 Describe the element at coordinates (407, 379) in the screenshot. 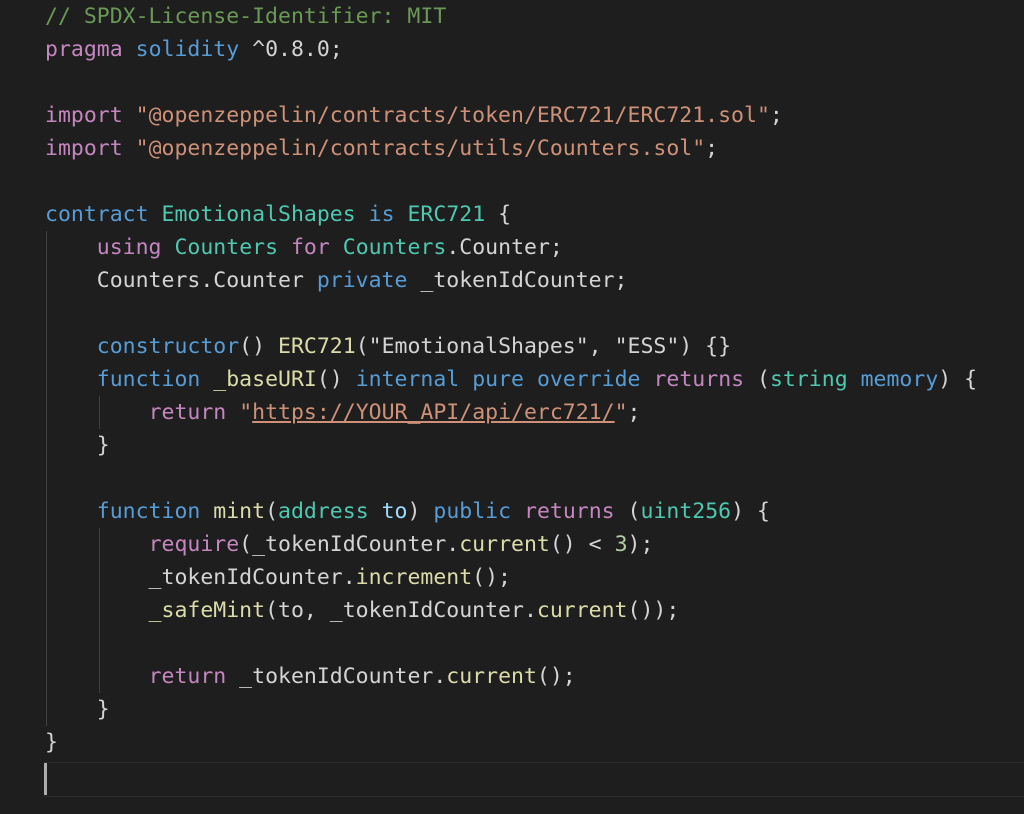

I see `code-token: internal` at that location.